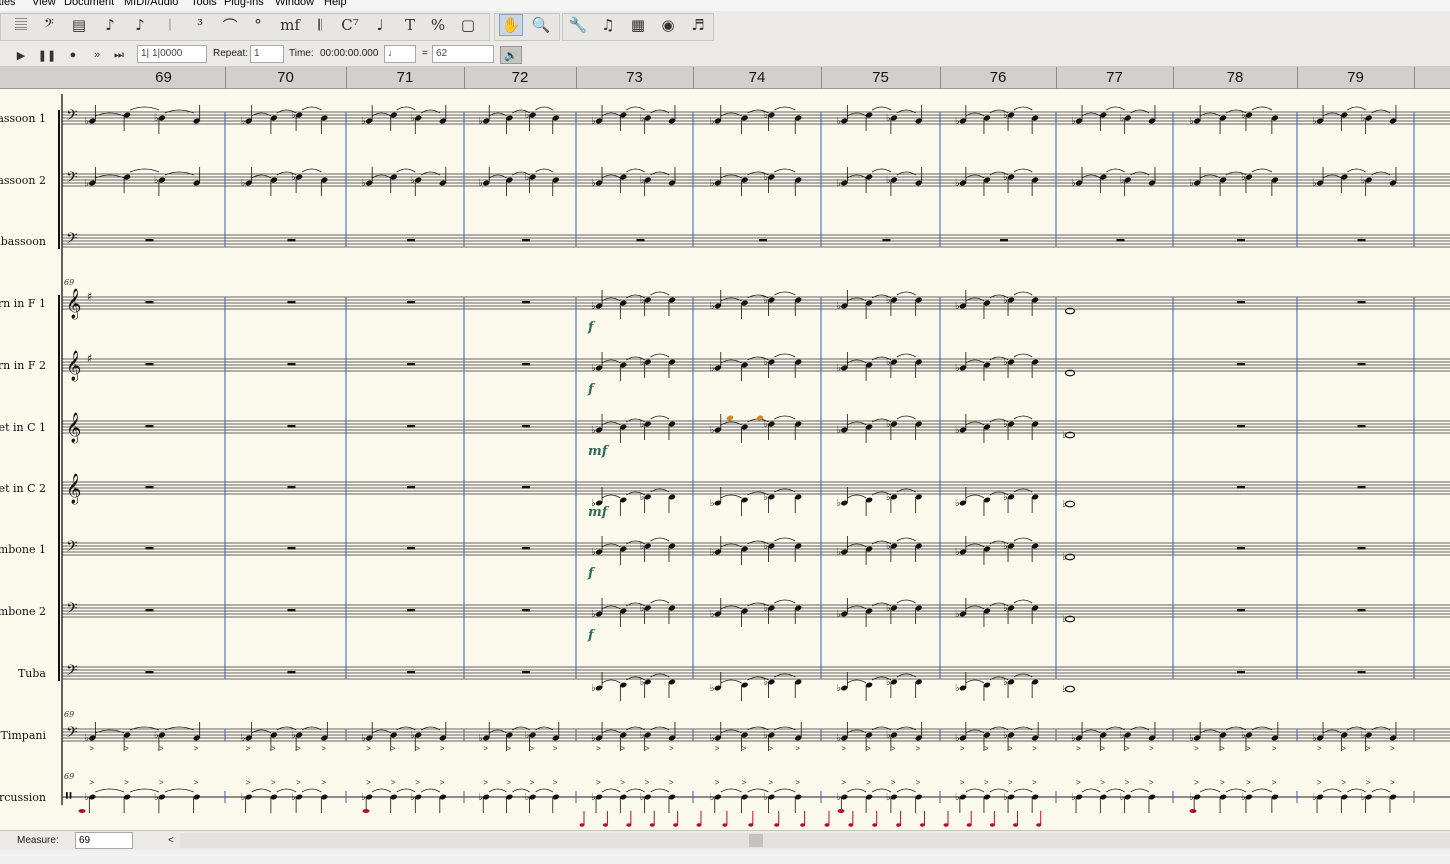 Image resolution: width=1450 pixels, height=864 pixels. What do you see at coordinates (638, 25) in the screenshot?
I see `special-tools-icon: ▦` at bounding box center [638, 25].